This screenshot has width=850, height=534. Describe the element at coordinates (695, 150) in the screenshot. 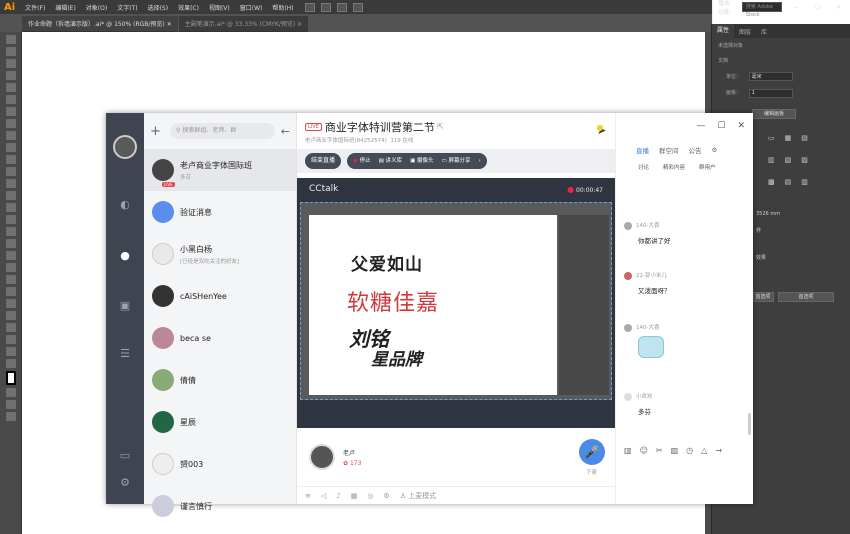

I see `tab-notice: 公告` at that location.